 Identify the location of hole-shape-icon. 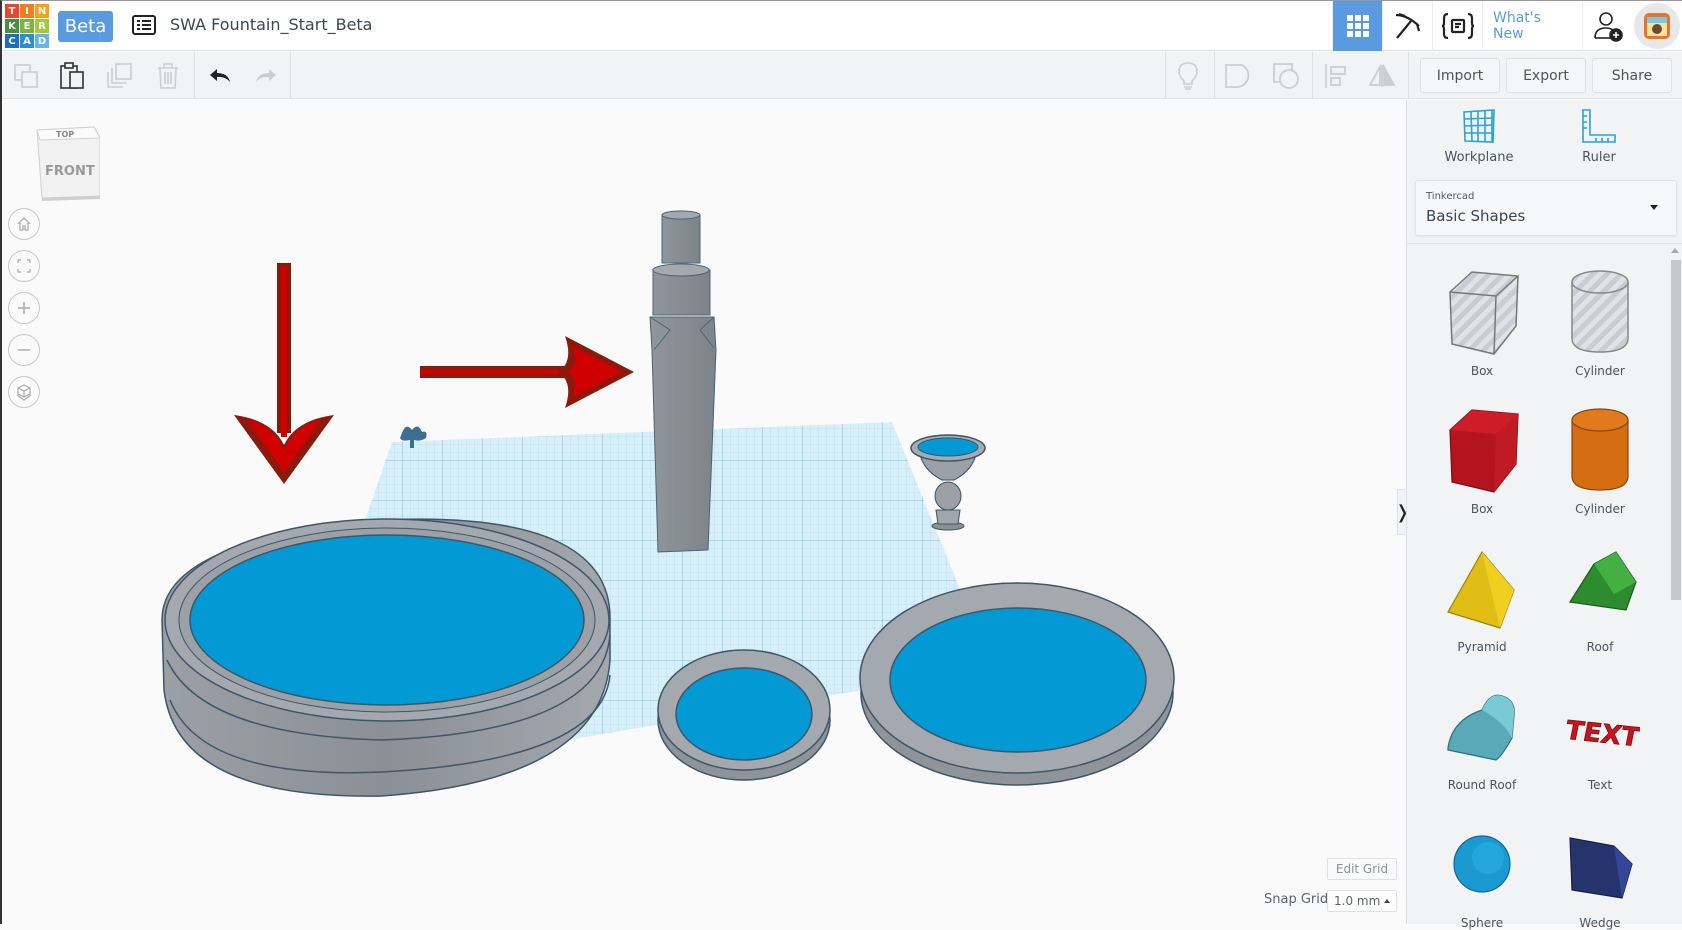
(1286, 76).